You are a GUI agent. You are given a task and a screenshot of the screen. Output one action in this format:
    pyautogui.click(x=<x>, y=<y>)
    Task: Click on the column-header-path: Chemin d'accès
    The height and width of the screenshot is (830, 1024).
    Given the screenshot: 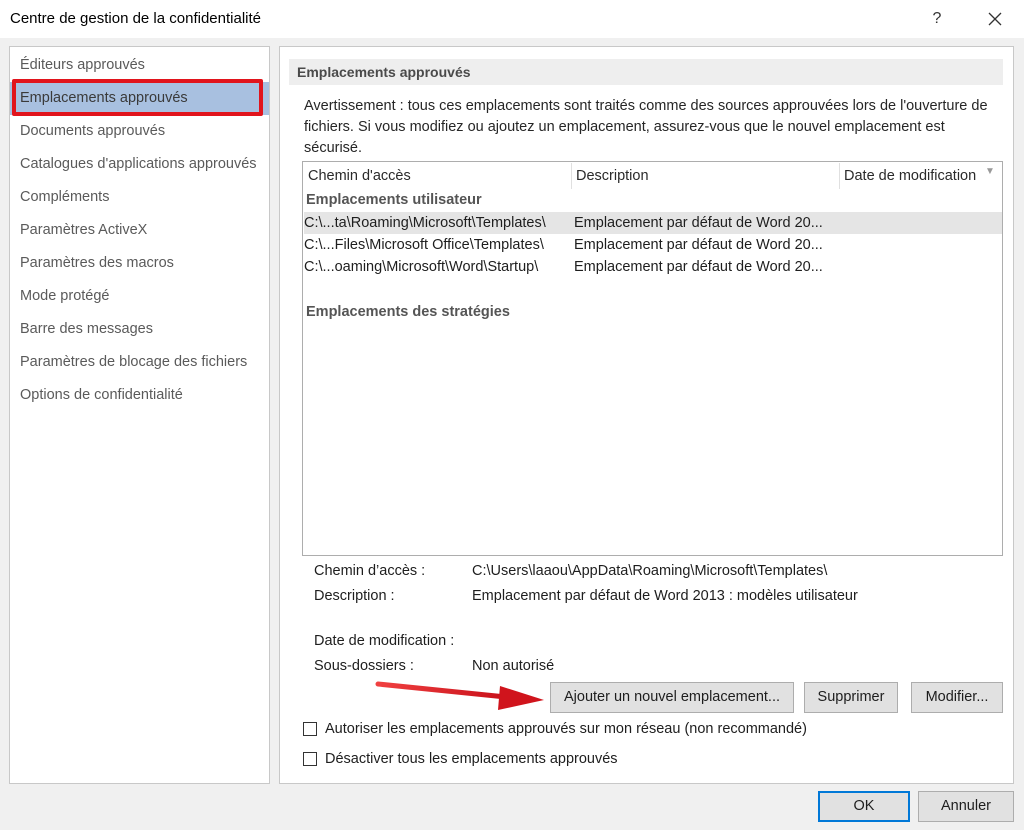 What is the action you would take?
    pyautogui.click(x=437, y=176)
    